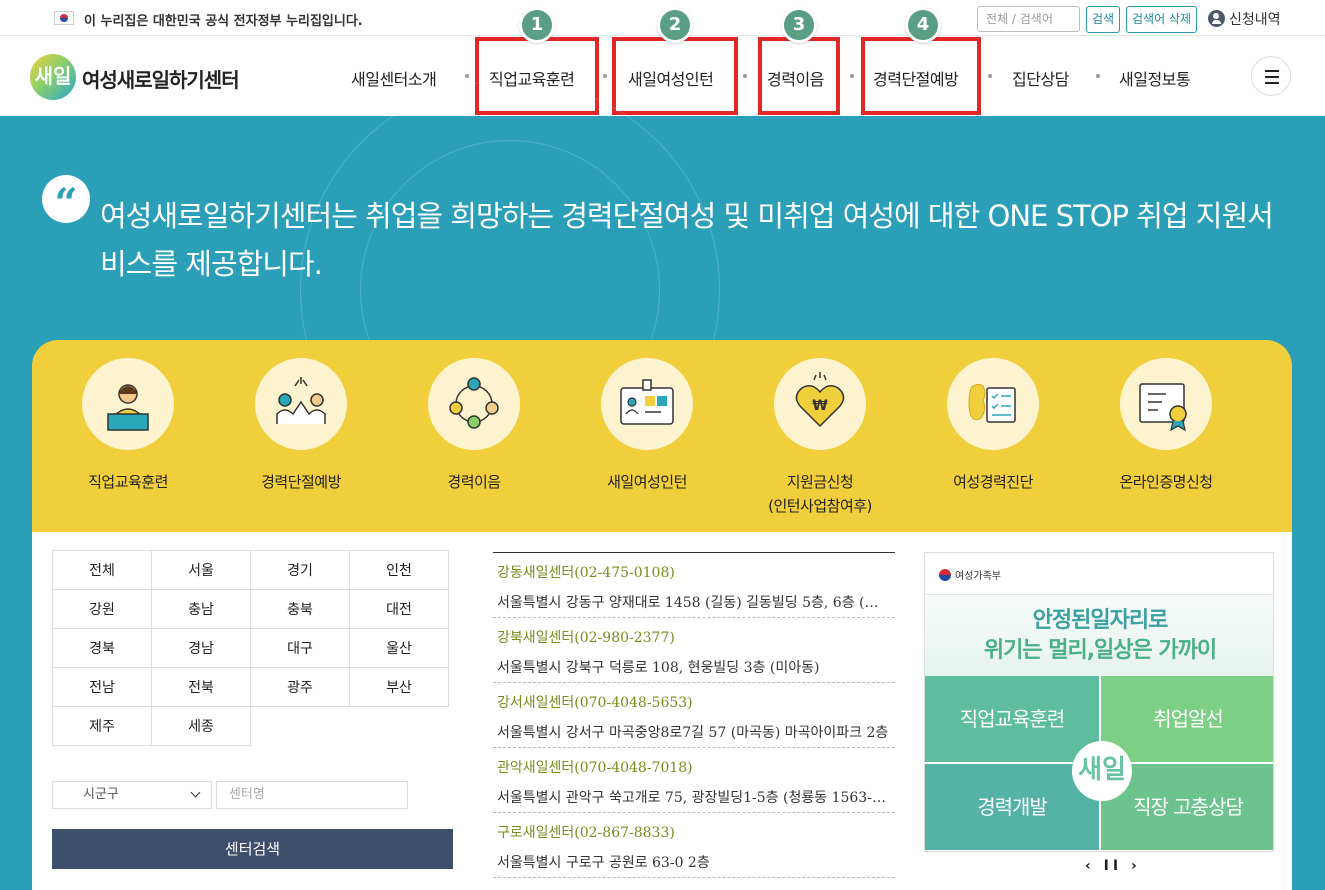 Image resolution: width=1325 pixels, height=890 pixels. Describe the element at coordinates (102, 609) in the screenshot. I see `region-gangwon: 강원` at that location.